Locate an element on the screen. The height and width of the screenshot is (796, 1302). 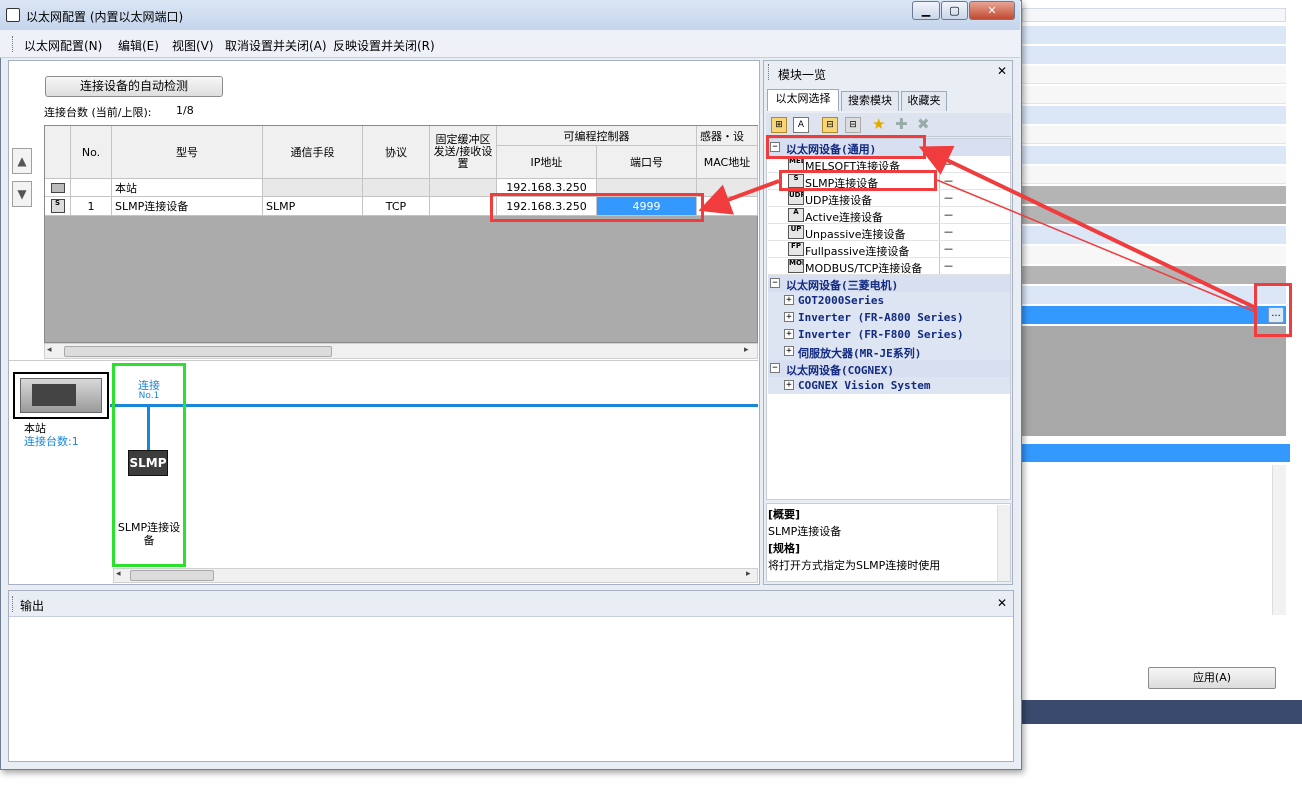
arrow-to-group is located at coordinates (1087, 227).